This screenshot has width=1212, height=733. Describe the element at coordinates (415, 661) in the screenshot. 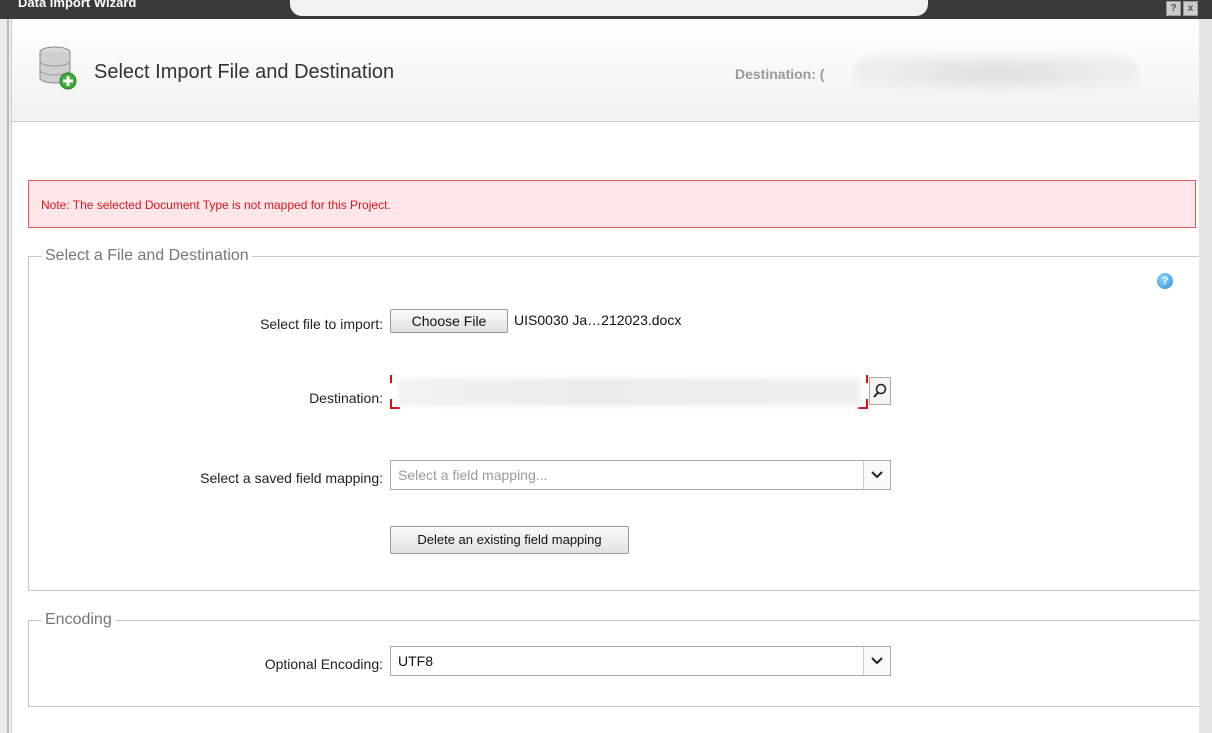

I see `encoding-value: UTF8` at that location.